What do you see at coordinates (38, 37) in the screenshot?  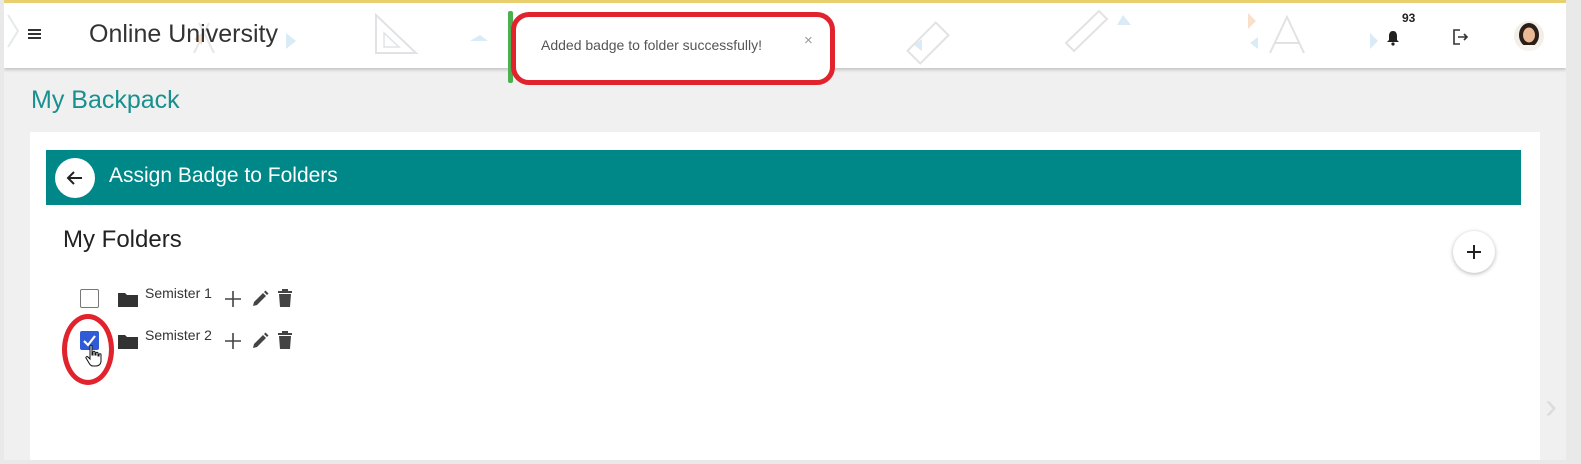 I see `hamburger-menu-icon` at bounding box center [38, 37].